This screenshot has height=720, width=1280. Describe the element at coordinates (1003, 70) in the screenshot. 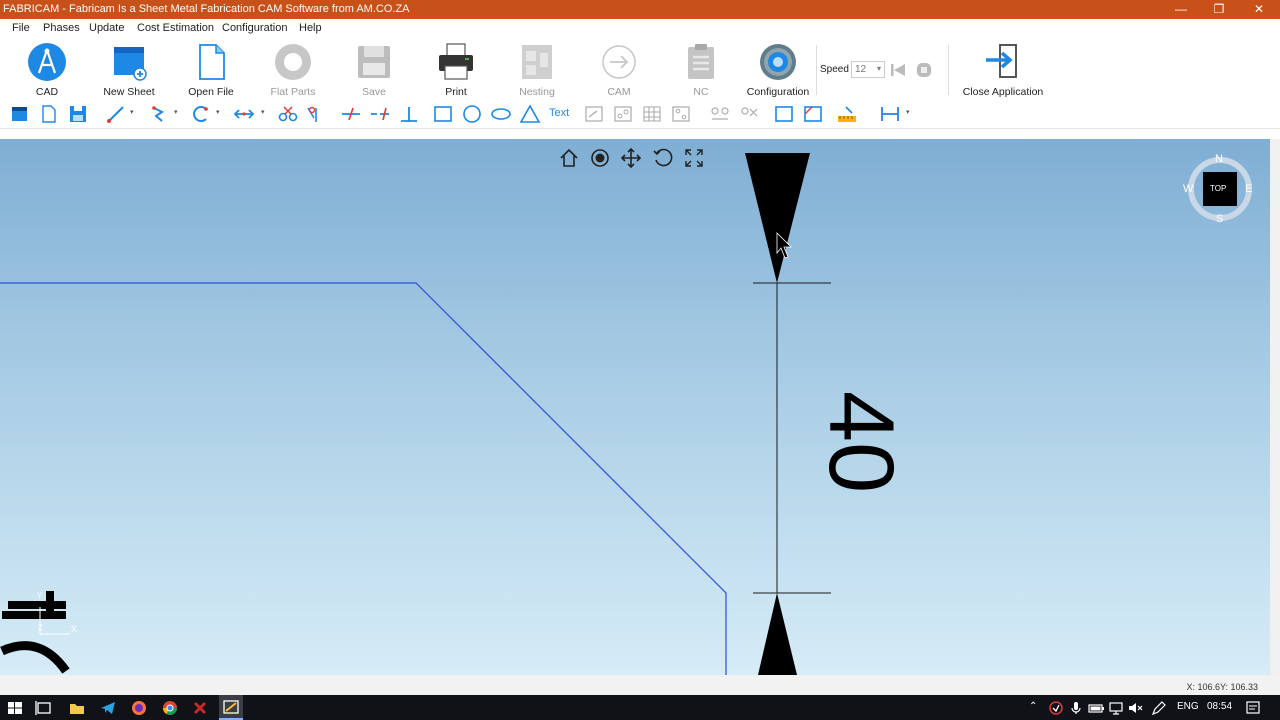

I see `close-application-button: Close Application` at that location.